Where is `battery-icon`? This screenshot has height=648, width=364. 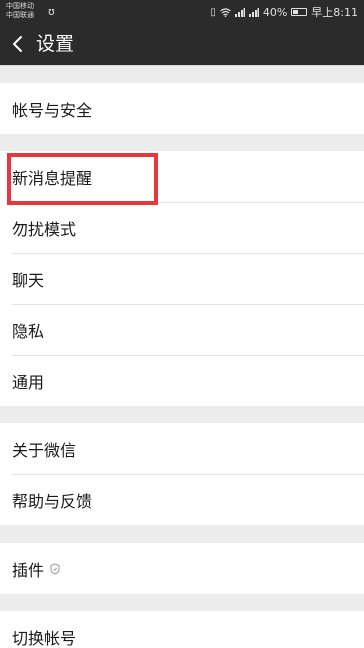
battery-icon is located at coordinates (299, 12).